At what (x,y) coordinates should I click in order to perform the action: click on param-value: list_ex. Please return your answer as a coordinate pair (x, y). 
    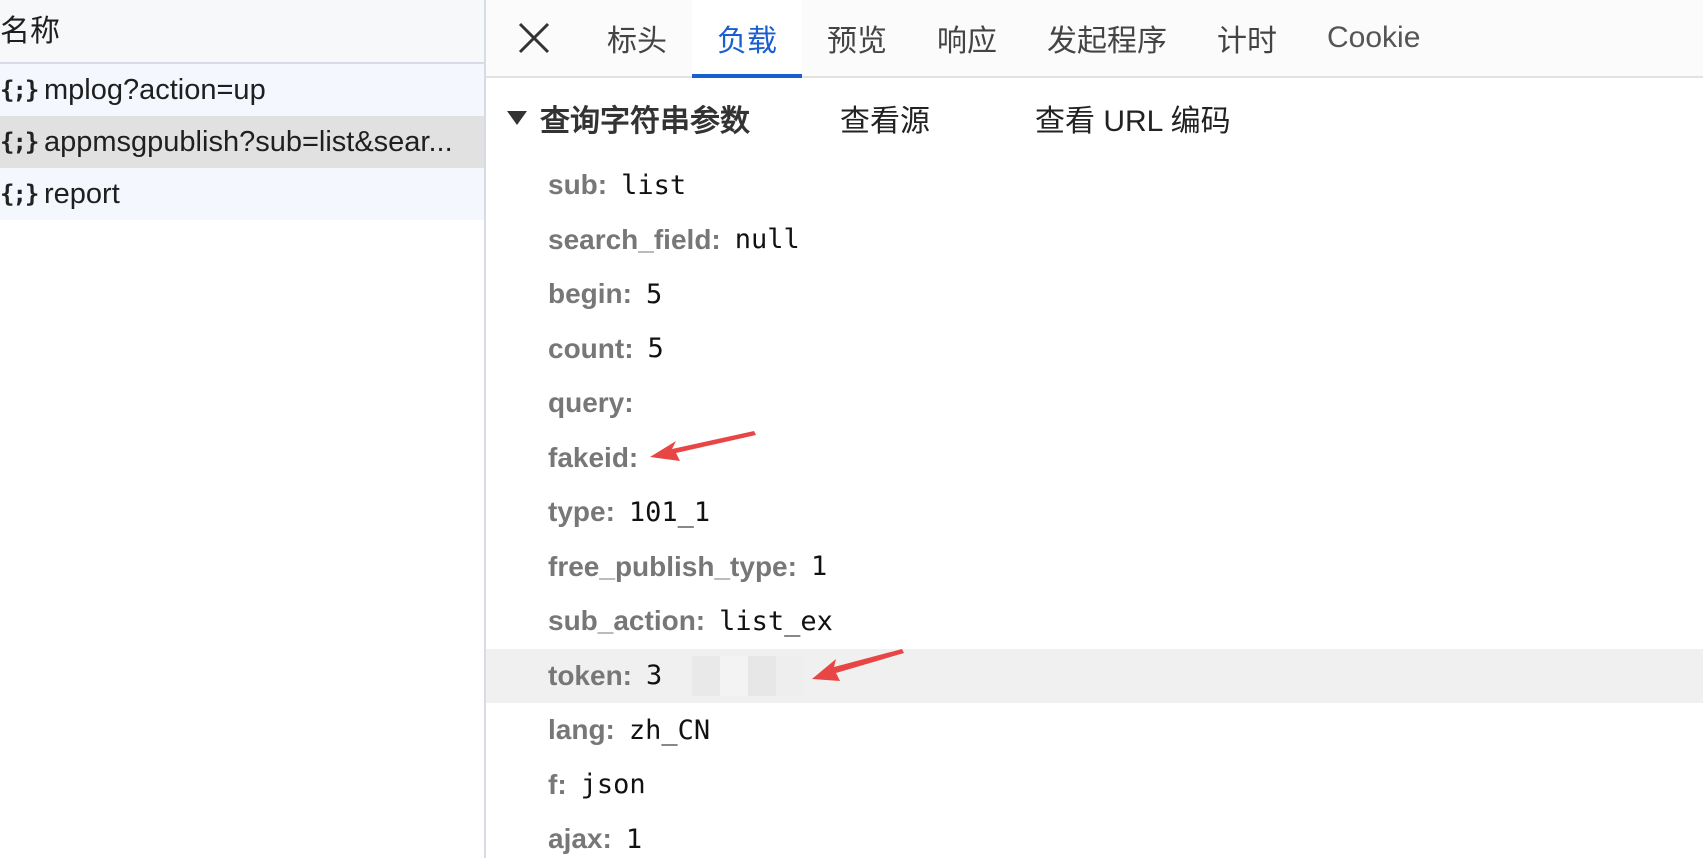
    Looking at the image, I should click on (776, 621).